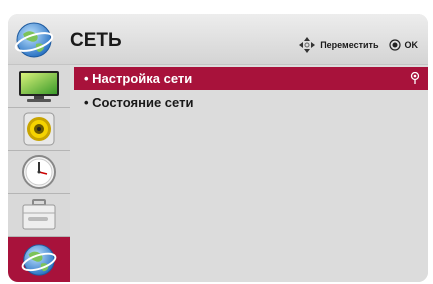 The image size is (433, 284). Describe the element at coordinates (251, 102) in the screenshot. I see `menu-item-network-status: • Состояние сети` at that location.